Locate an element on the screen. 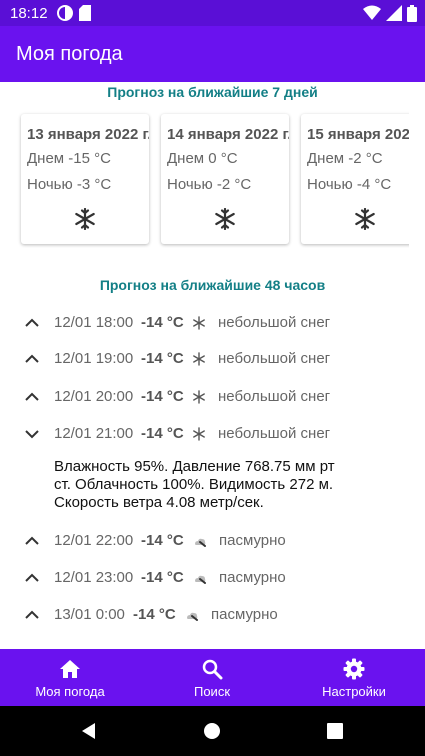 The image size is (425, 756). hour-row: 12/01 19:00 -14 °C небольшой снег is located at coordinates (212, 359).